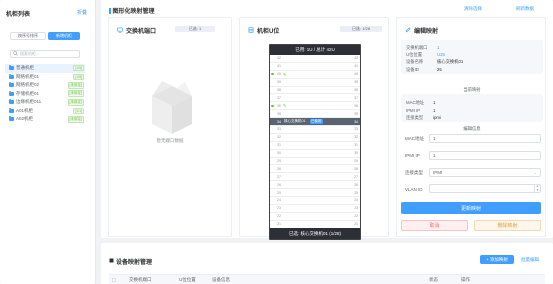 Image resolution: width=553 pixels, height=284 pixels. Describe the element at coordinates (414, 55) in the screenshot. I see `info-key: U位位置` at that location.